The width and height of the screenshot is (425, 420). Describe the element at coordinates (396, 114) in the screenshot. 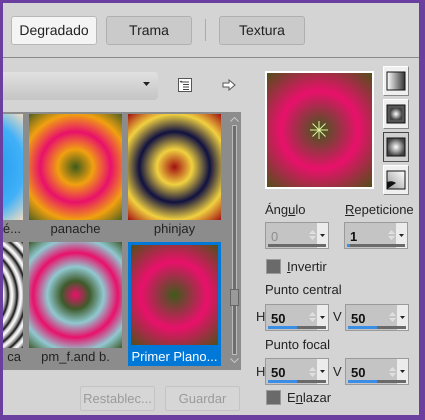

I see `rectangular-gradient-button` at that location.